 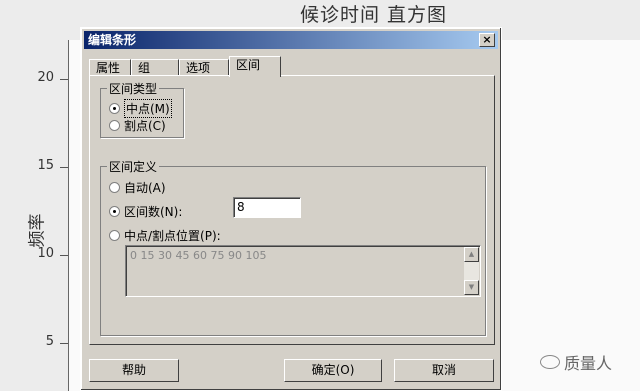 What do you see at coordinates (37, 230) in the screenshot?
I see `y-axis-label: 频率` at bounding box center [37, 230].